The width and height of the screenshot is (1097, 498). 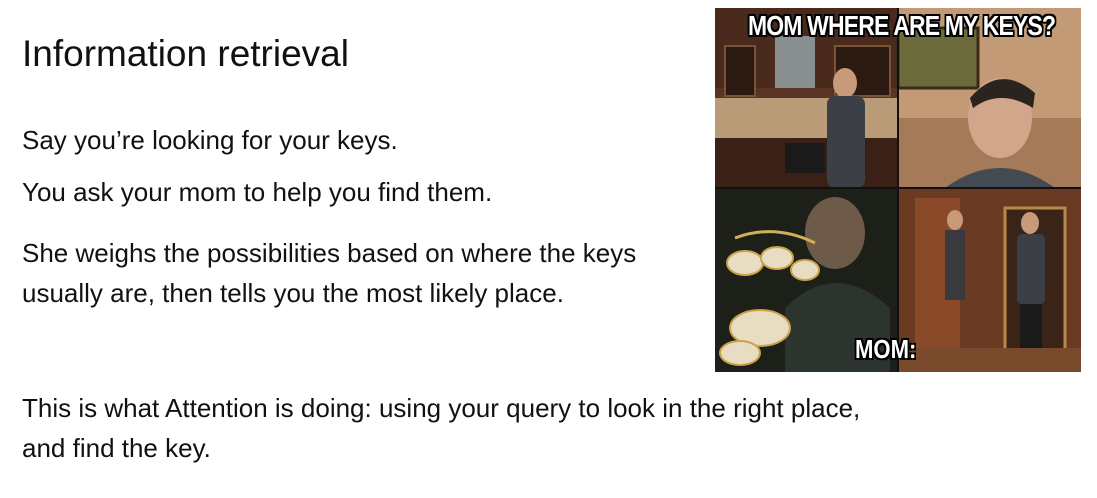 I want to click on paragraph-ask-mom: You ask your mom to help you find them., so click(x=257, y=192).